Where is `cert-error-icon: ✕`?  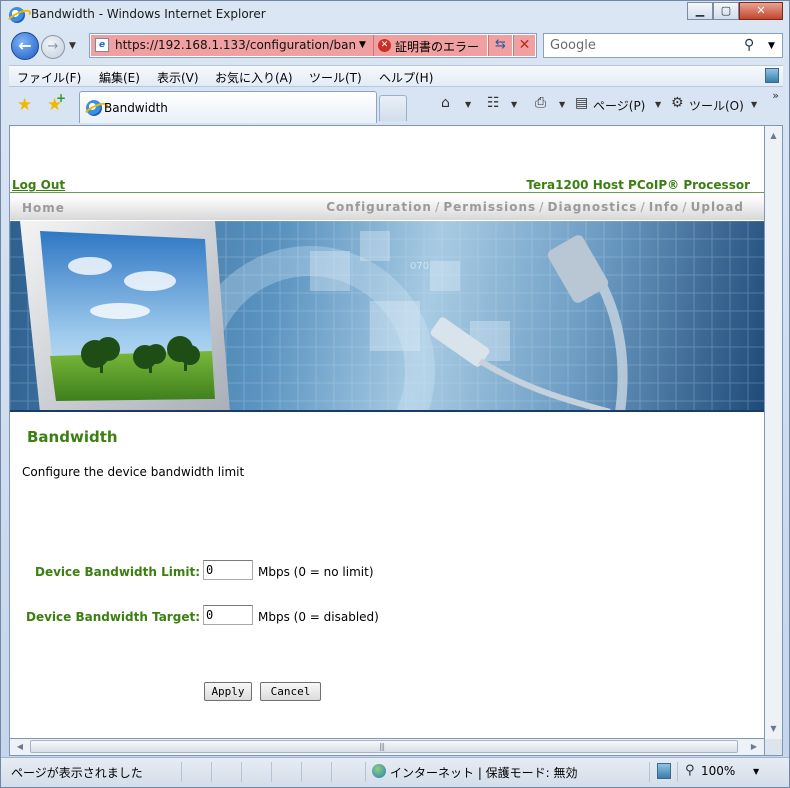 cert-error-icon: ✕ is located at coordinates (384, 45).